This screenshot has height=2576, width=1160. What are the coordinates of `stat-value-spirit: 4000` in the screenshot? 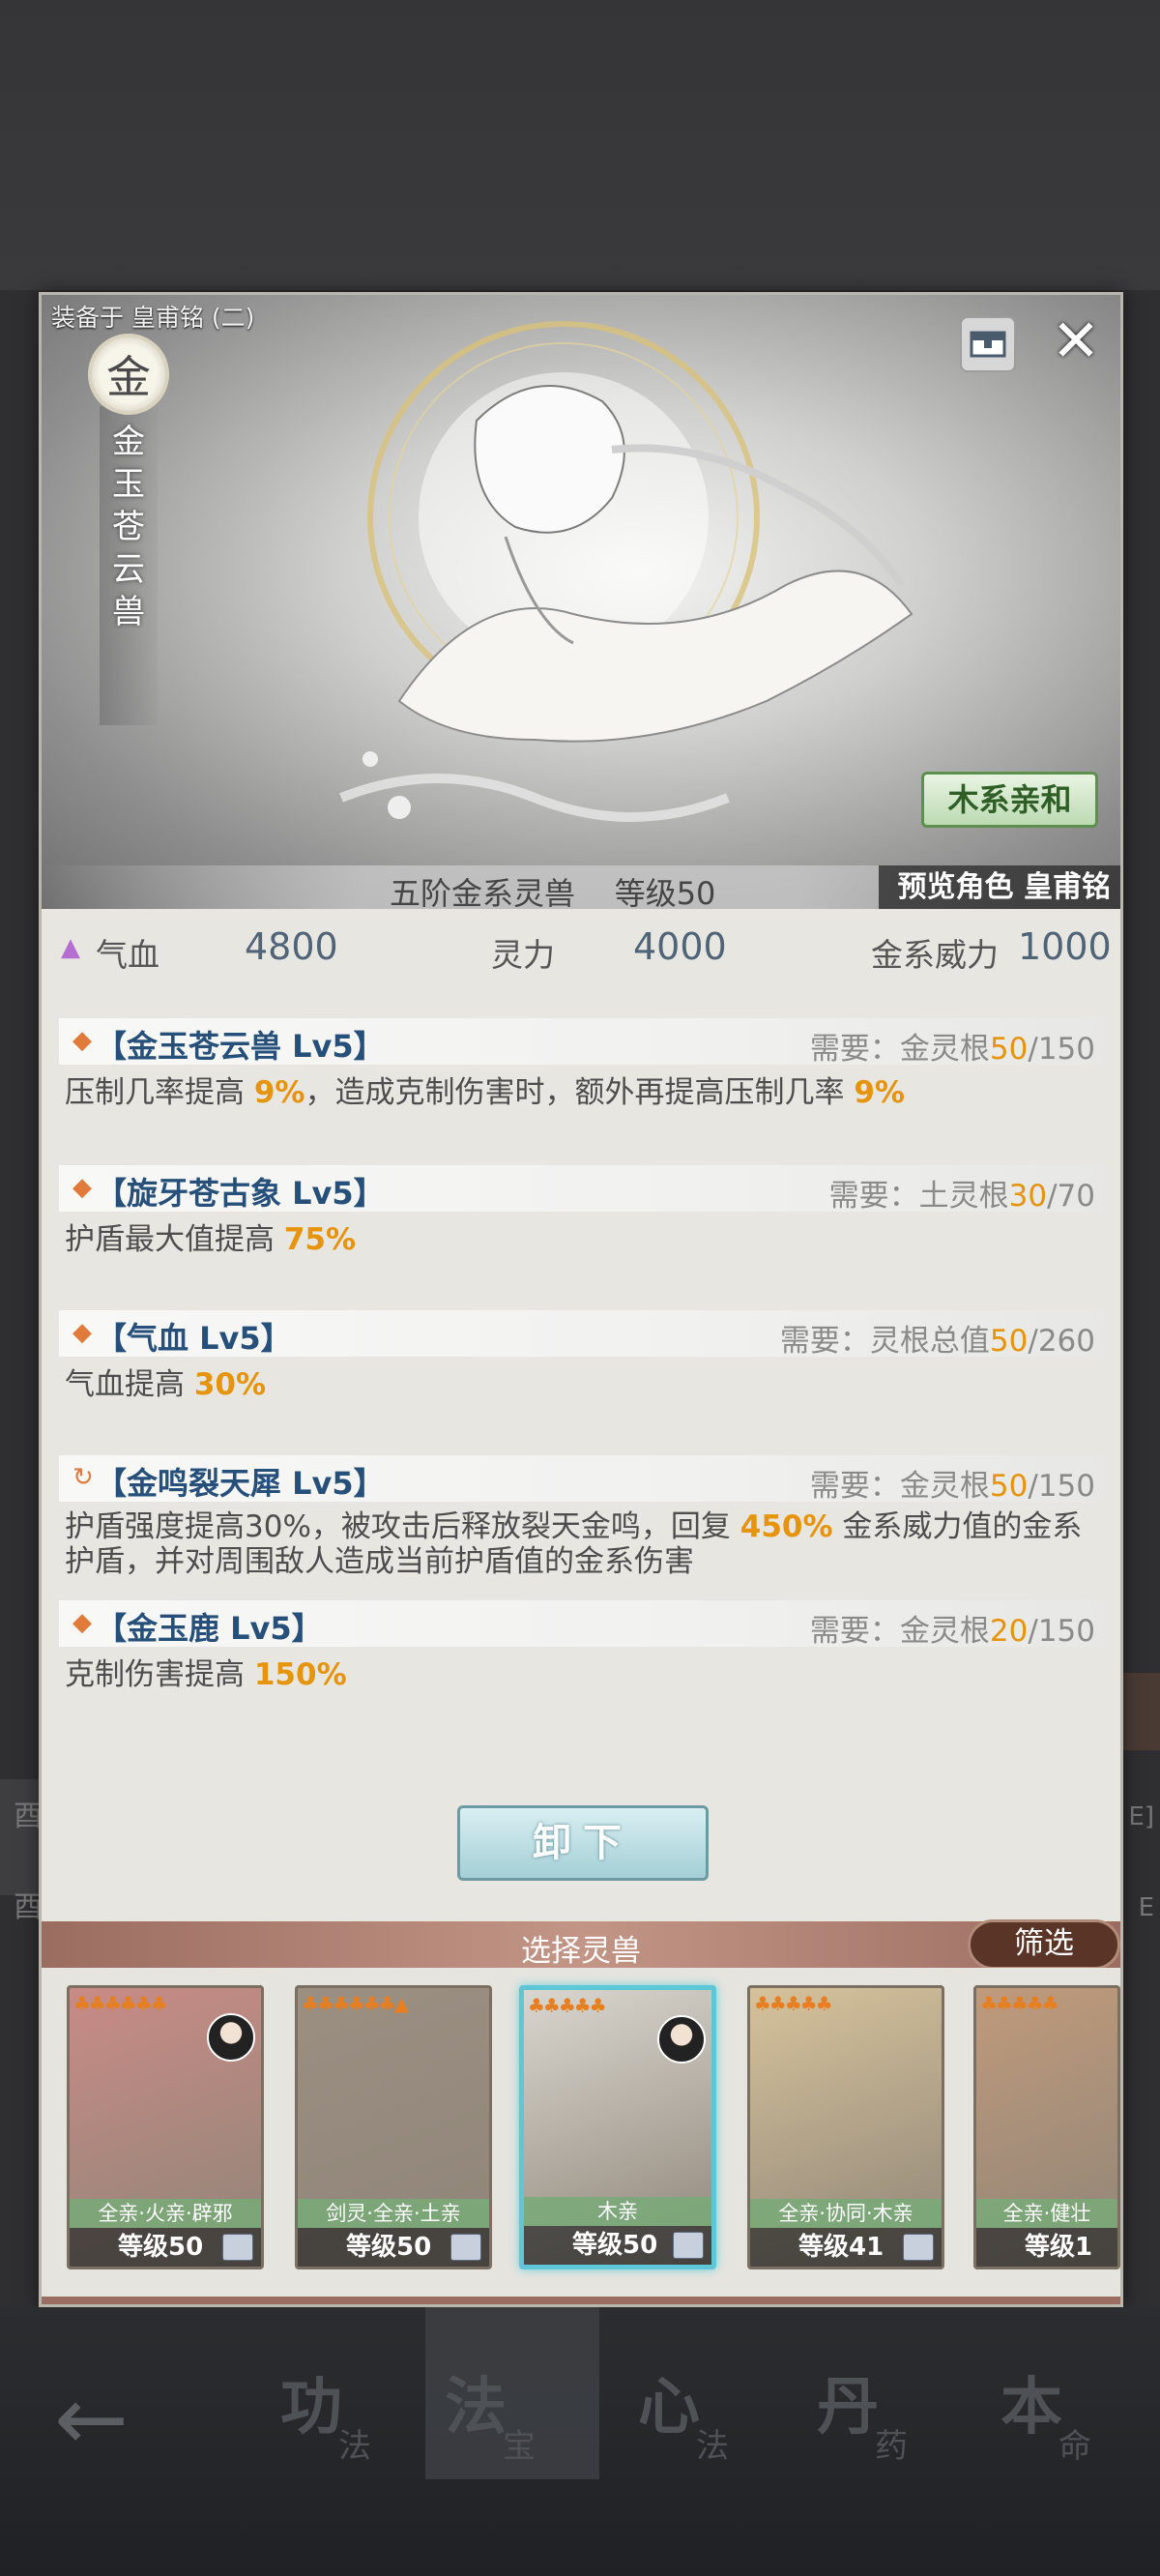 It's located at (680, 946).